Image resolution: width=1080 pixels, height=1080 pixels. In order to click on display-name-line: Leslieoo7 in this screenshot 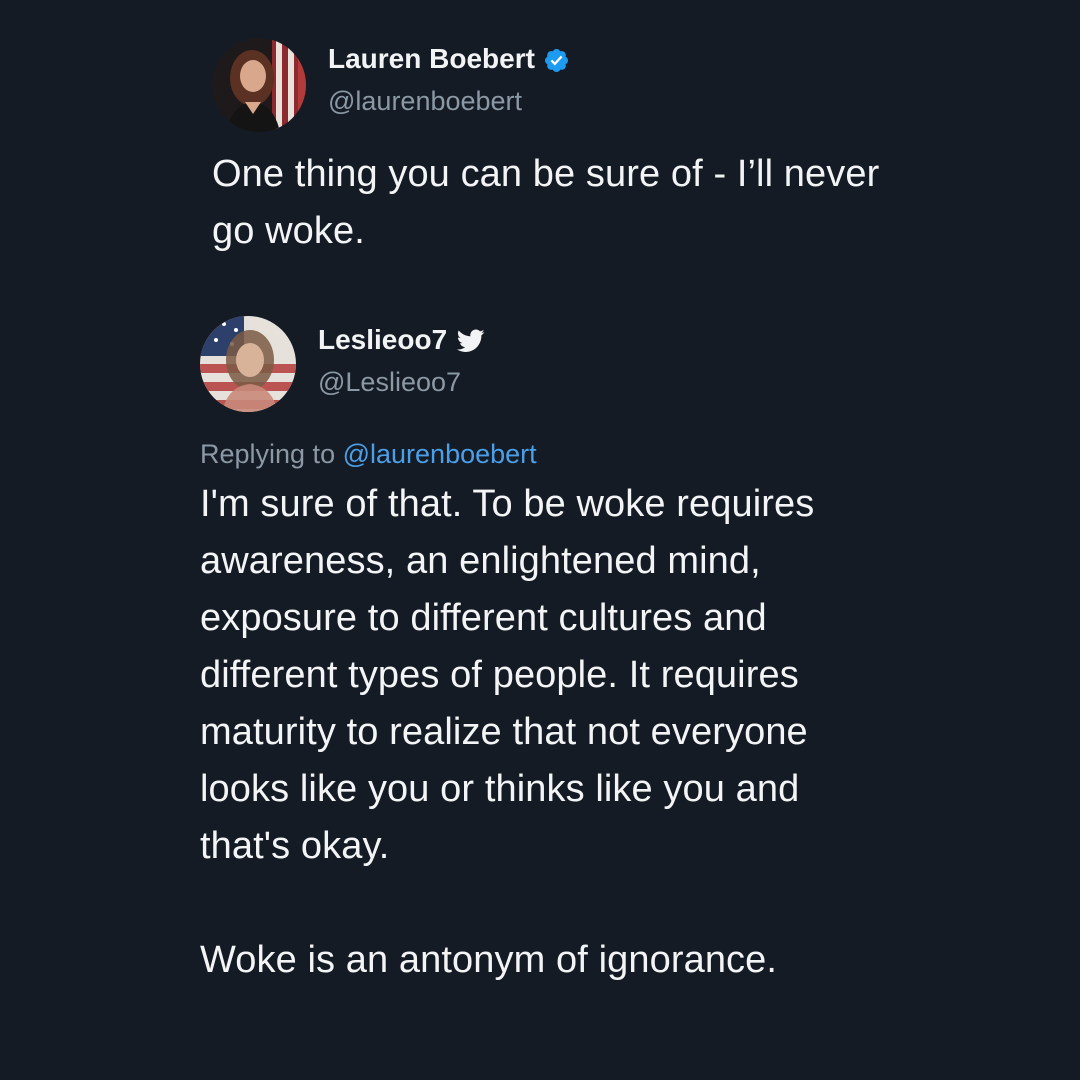, I will do `click(401, 340)`.